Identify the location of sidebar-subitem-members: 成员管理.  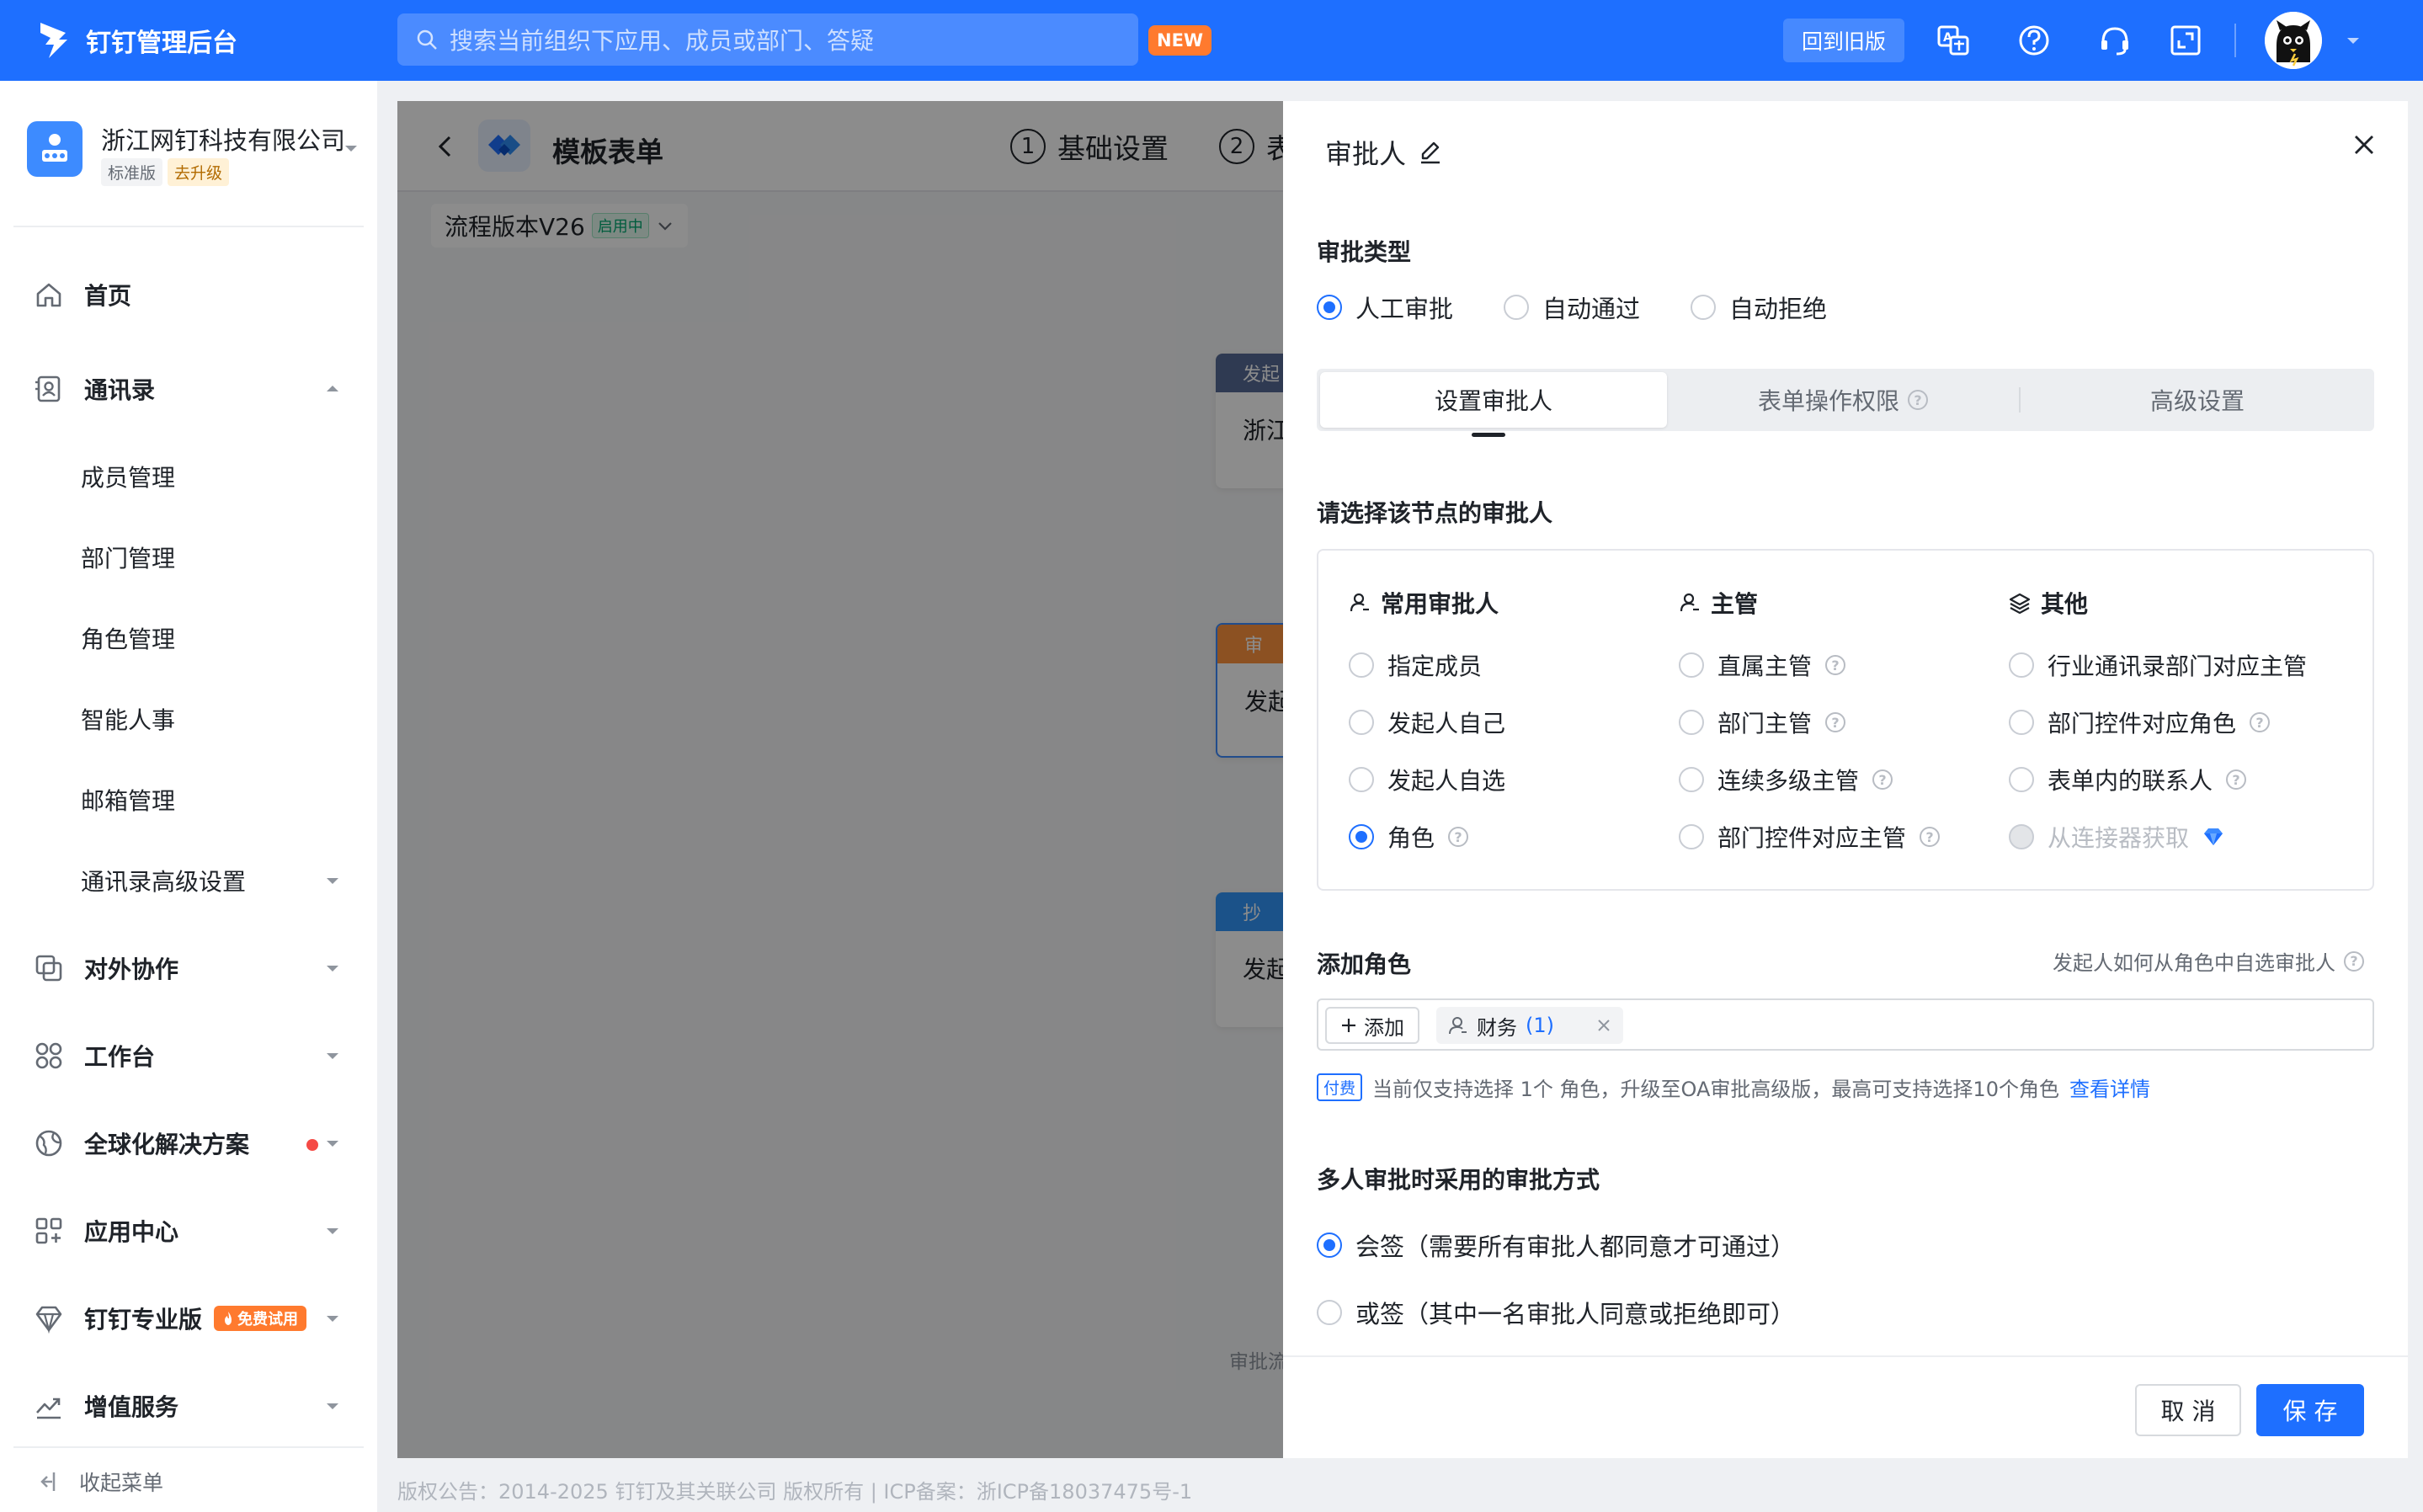
(189, 476).